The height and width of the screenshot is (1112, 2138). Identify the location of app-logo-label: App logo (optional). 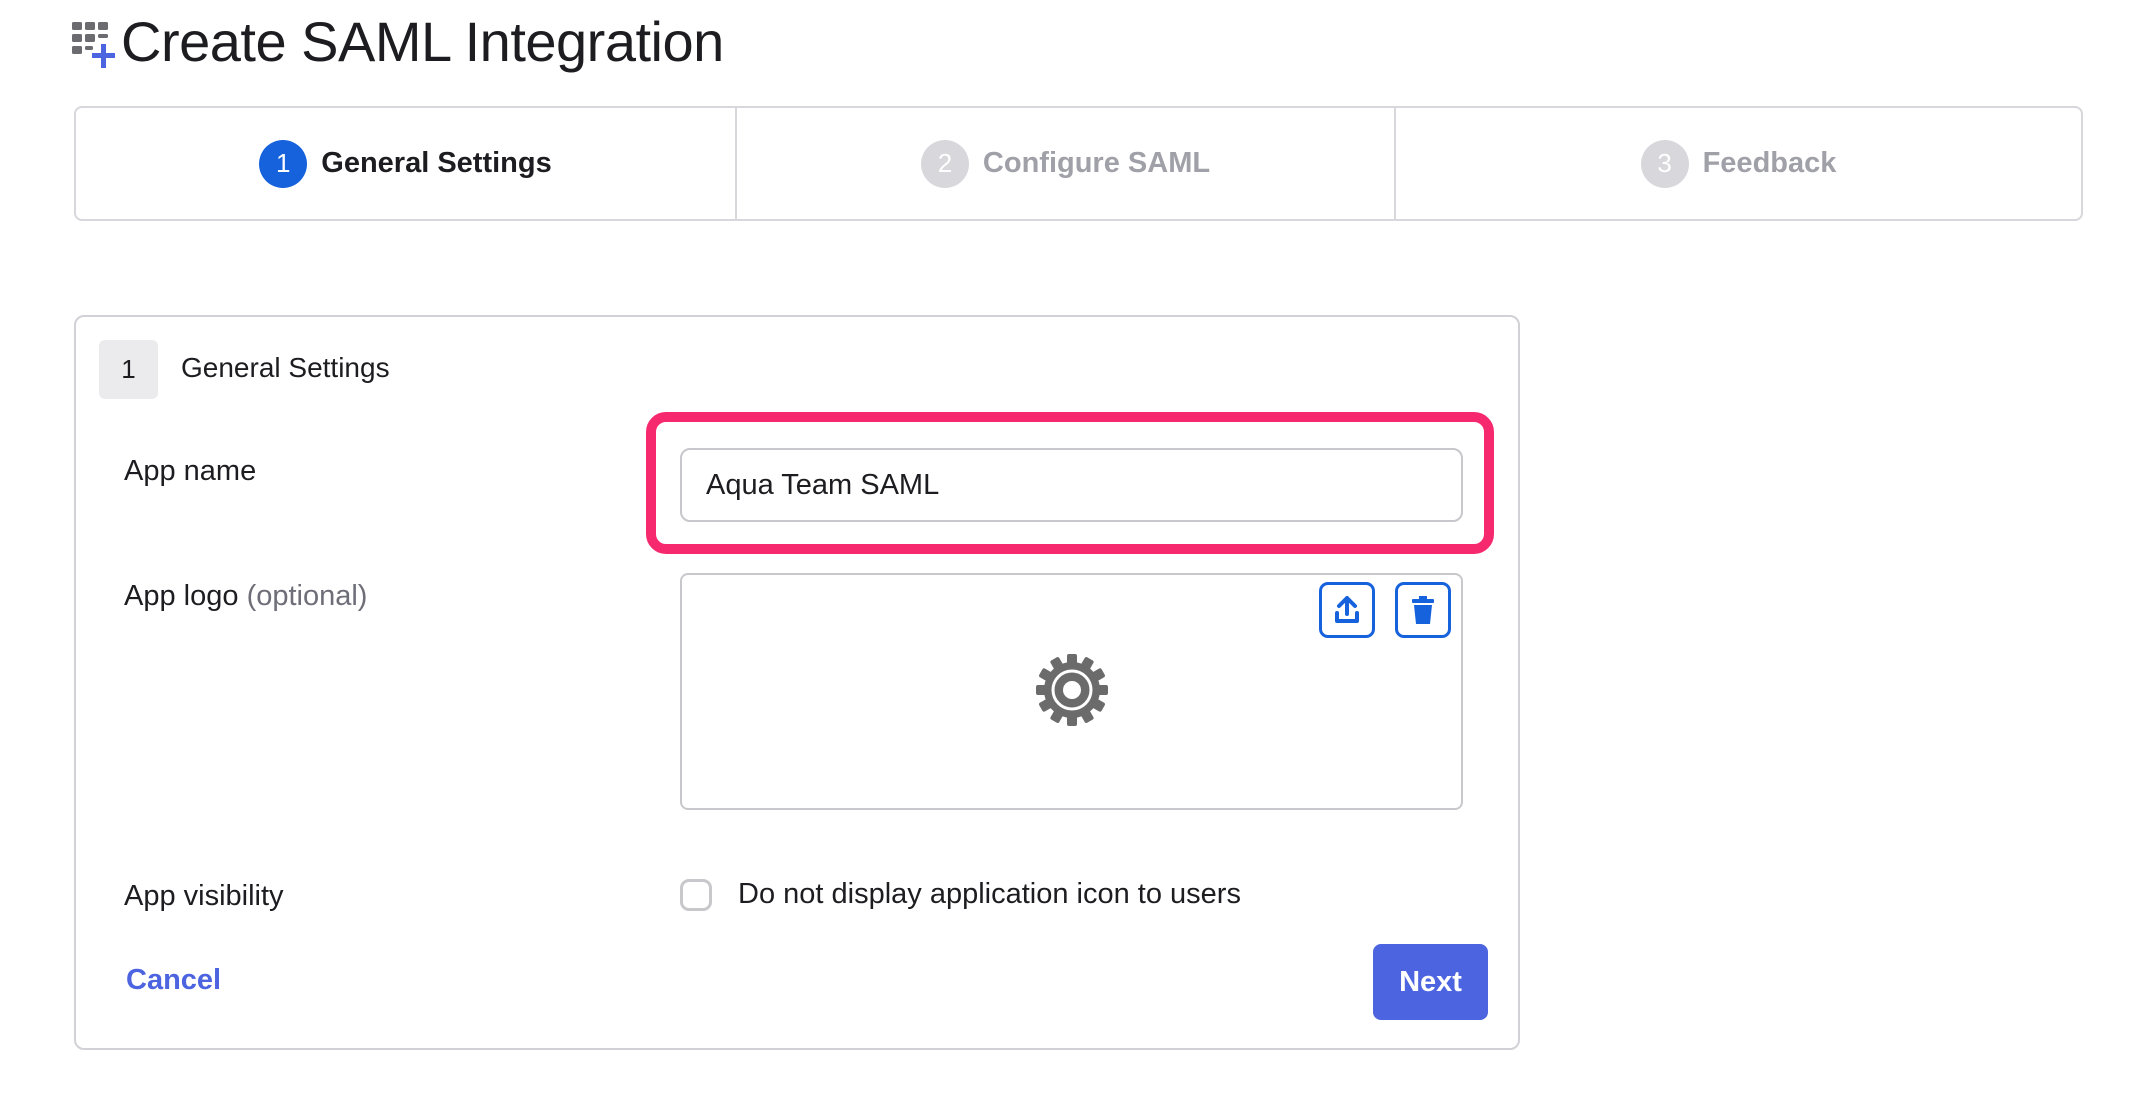
(245, 596).